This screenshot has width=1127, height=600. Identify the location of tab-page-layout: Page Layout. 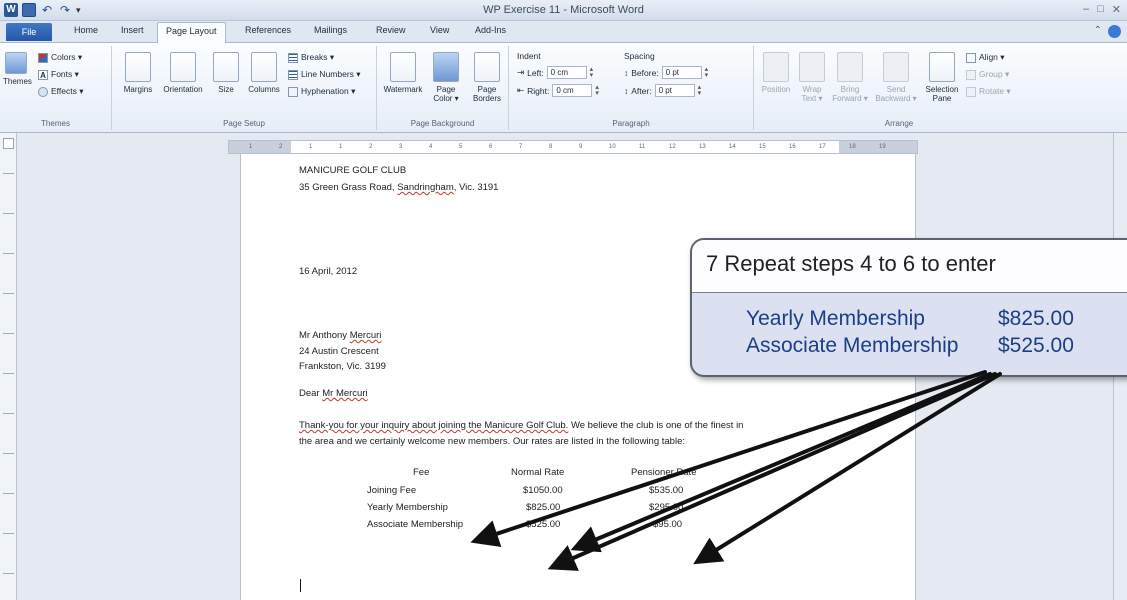
(191, 33).